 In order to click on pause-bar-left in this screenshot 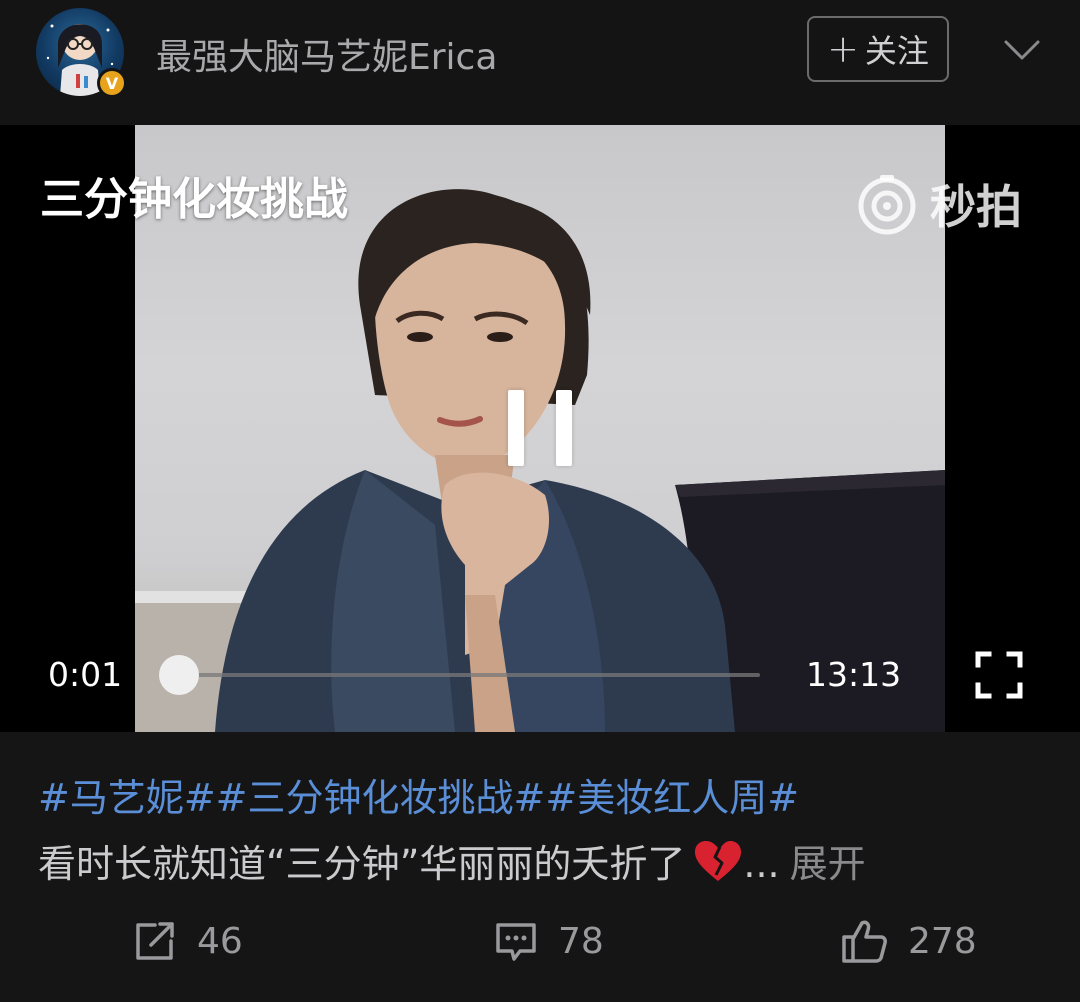, I will do `click(516, 428)`.